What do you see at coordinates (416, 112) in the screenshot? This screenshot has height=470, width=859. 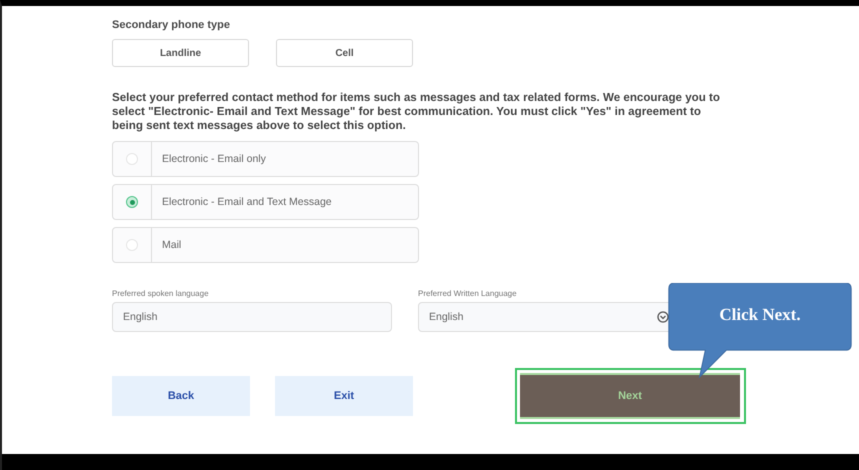 I see `contact-method-prompt: Select your preferred contact method for items such as messages and tax related forms. We encourage you to select "Electronic- Email and Text Message" for best communication. You must click "Yes" in agreement to being sent text messages above to select this option.` at bounding box center [416, 112].